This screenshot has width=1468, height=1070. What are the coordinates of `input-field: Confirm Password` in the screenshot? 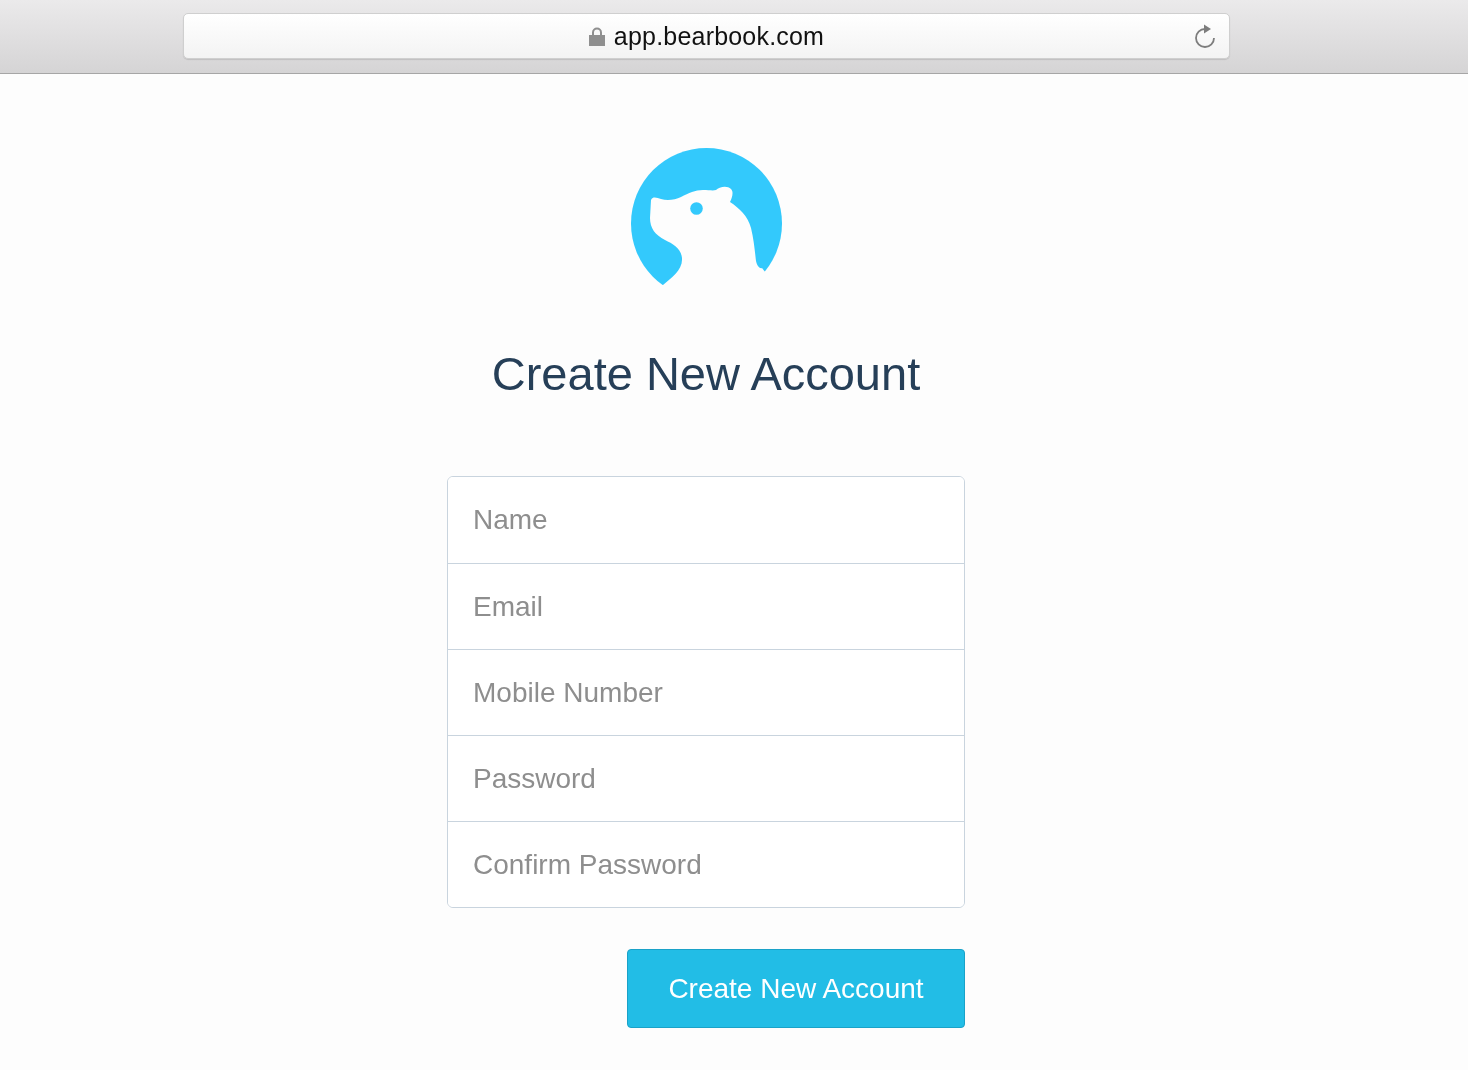 It's located at (706, 864).